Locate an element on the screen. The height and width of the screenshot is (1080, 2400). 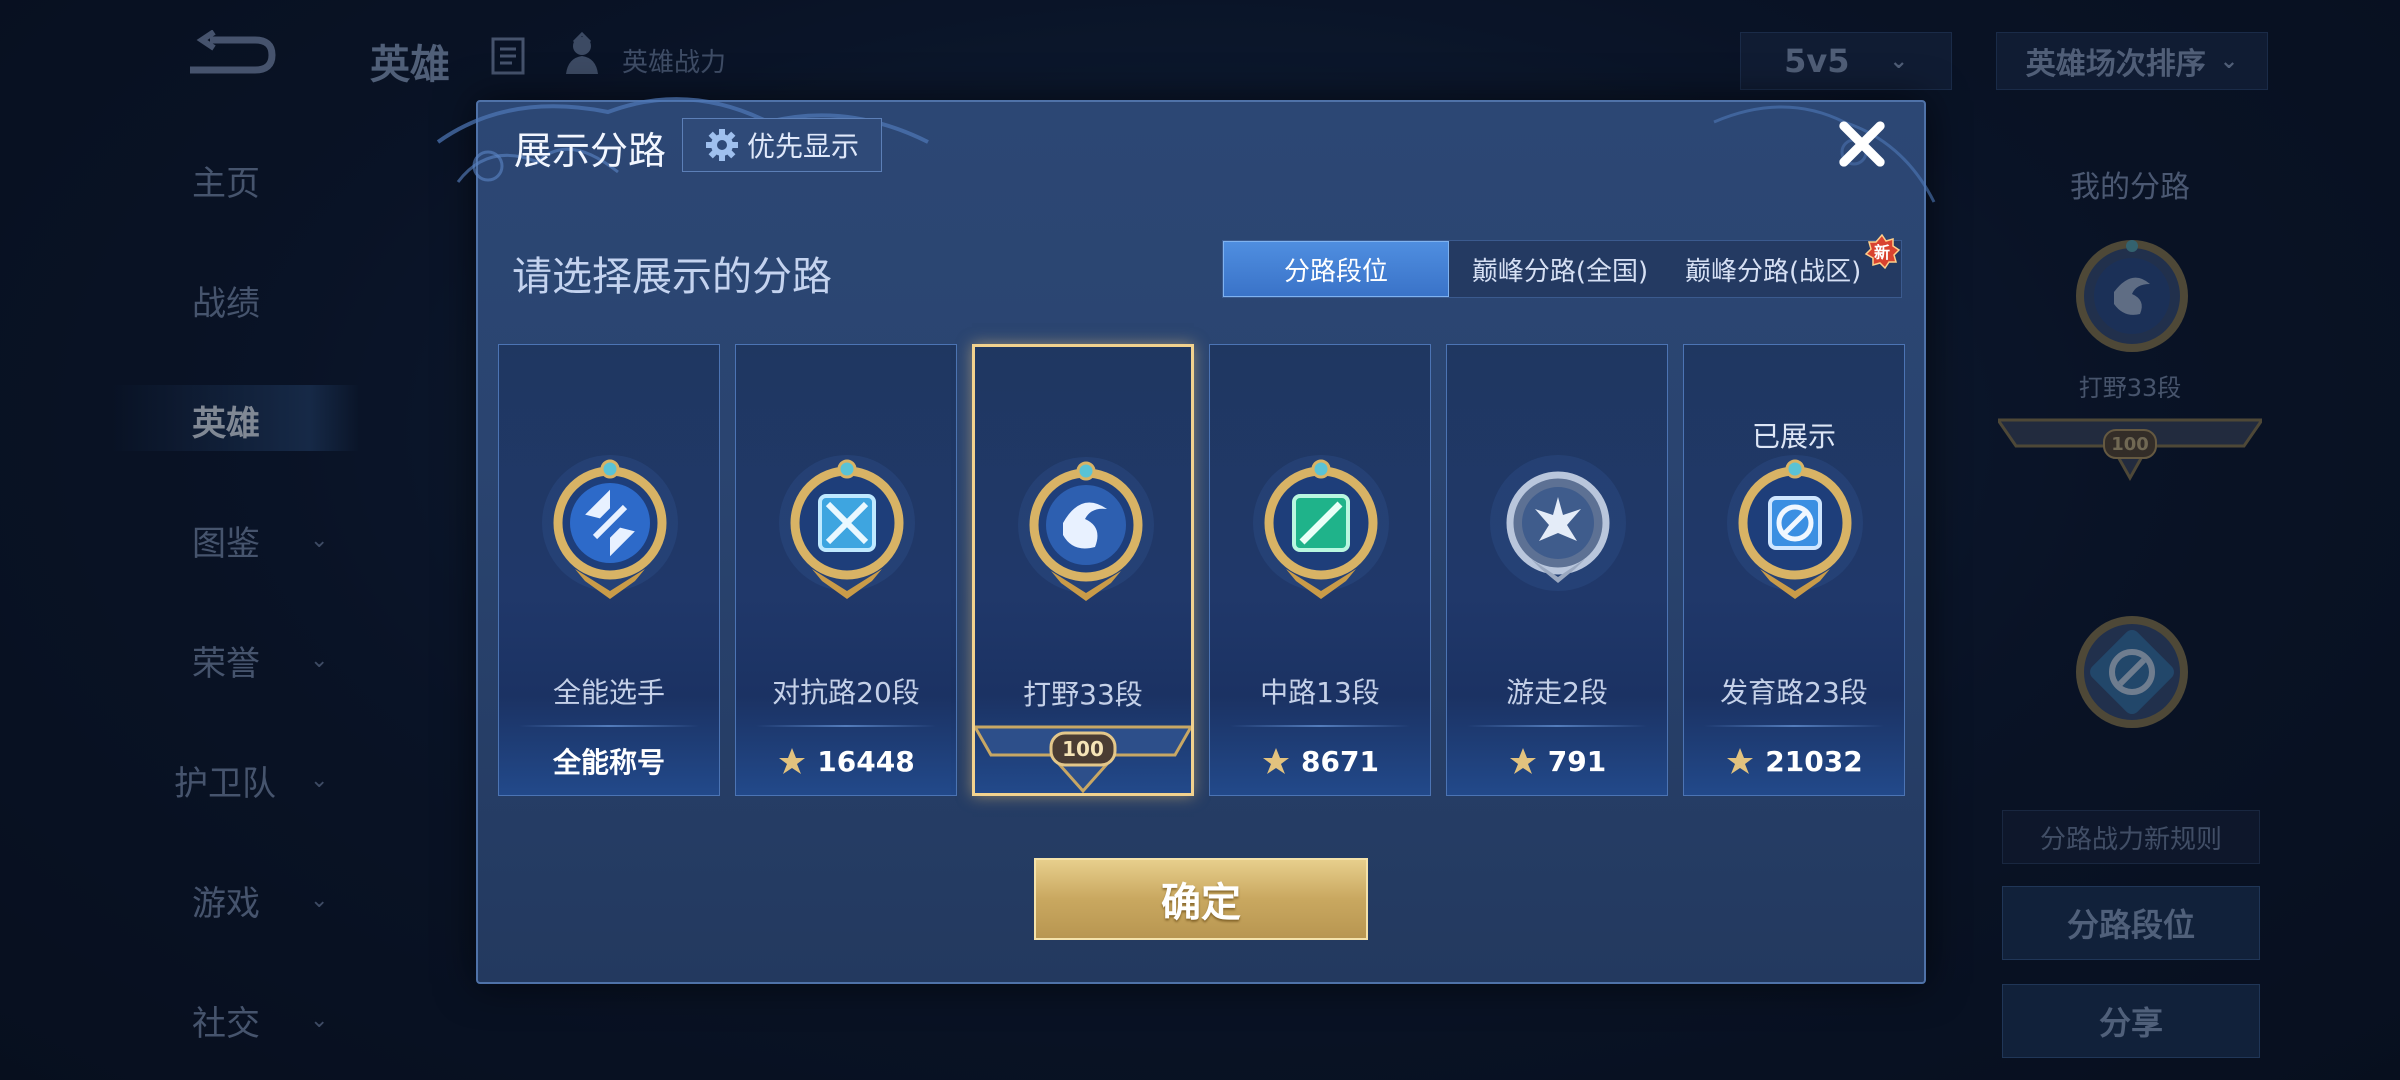
new-badge: 新 is located at coordinates (1882, 252).